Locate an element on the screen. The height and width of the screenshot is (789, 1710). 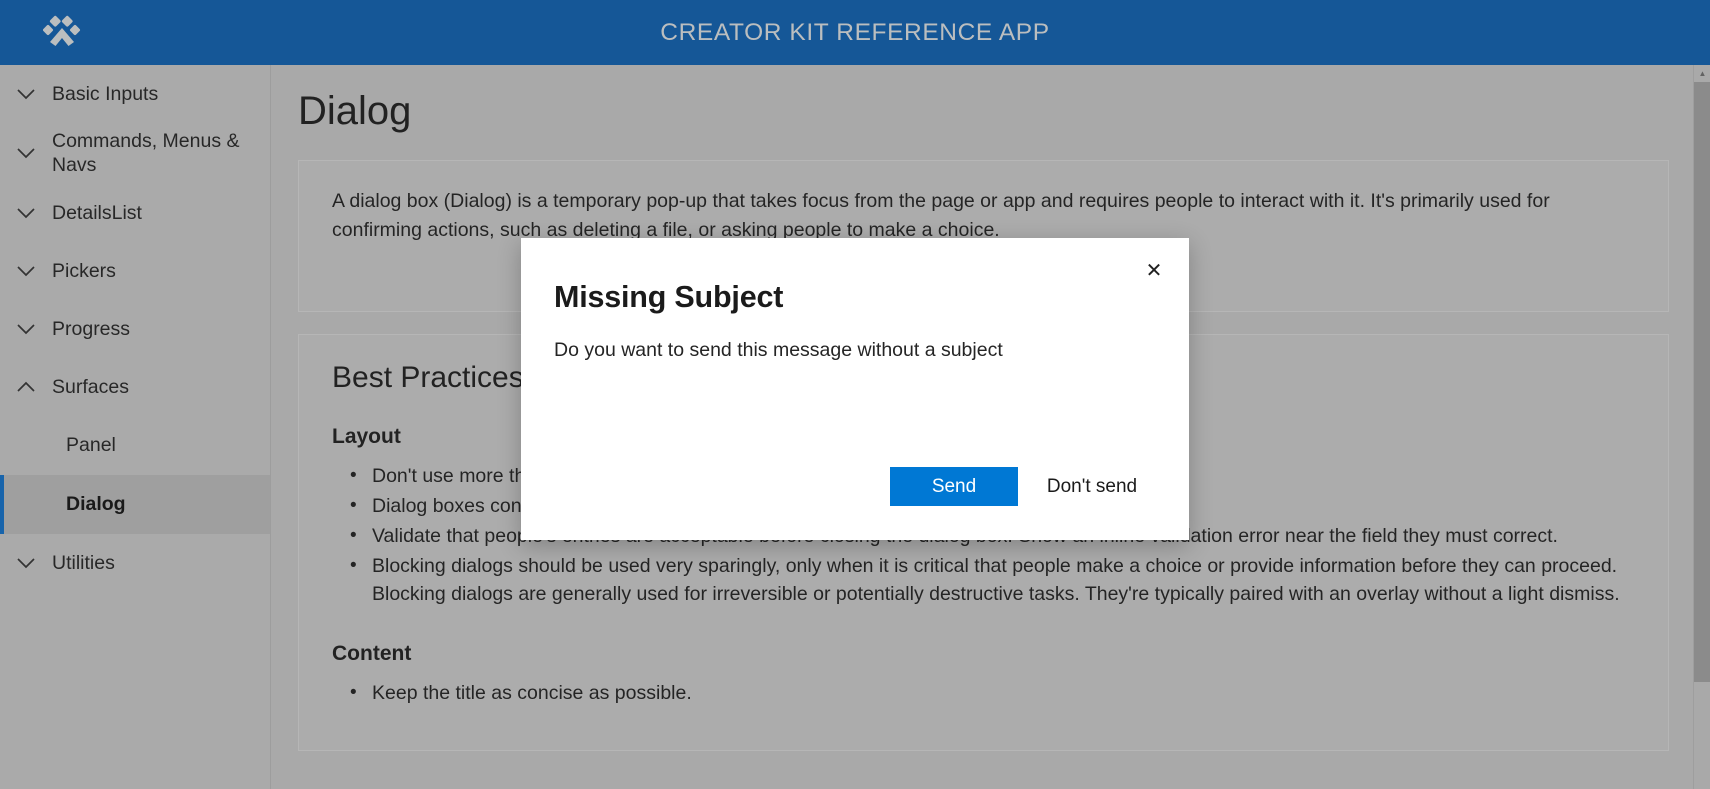
sidebar-item-label: DetailsList is located at coordinates (97, 212).